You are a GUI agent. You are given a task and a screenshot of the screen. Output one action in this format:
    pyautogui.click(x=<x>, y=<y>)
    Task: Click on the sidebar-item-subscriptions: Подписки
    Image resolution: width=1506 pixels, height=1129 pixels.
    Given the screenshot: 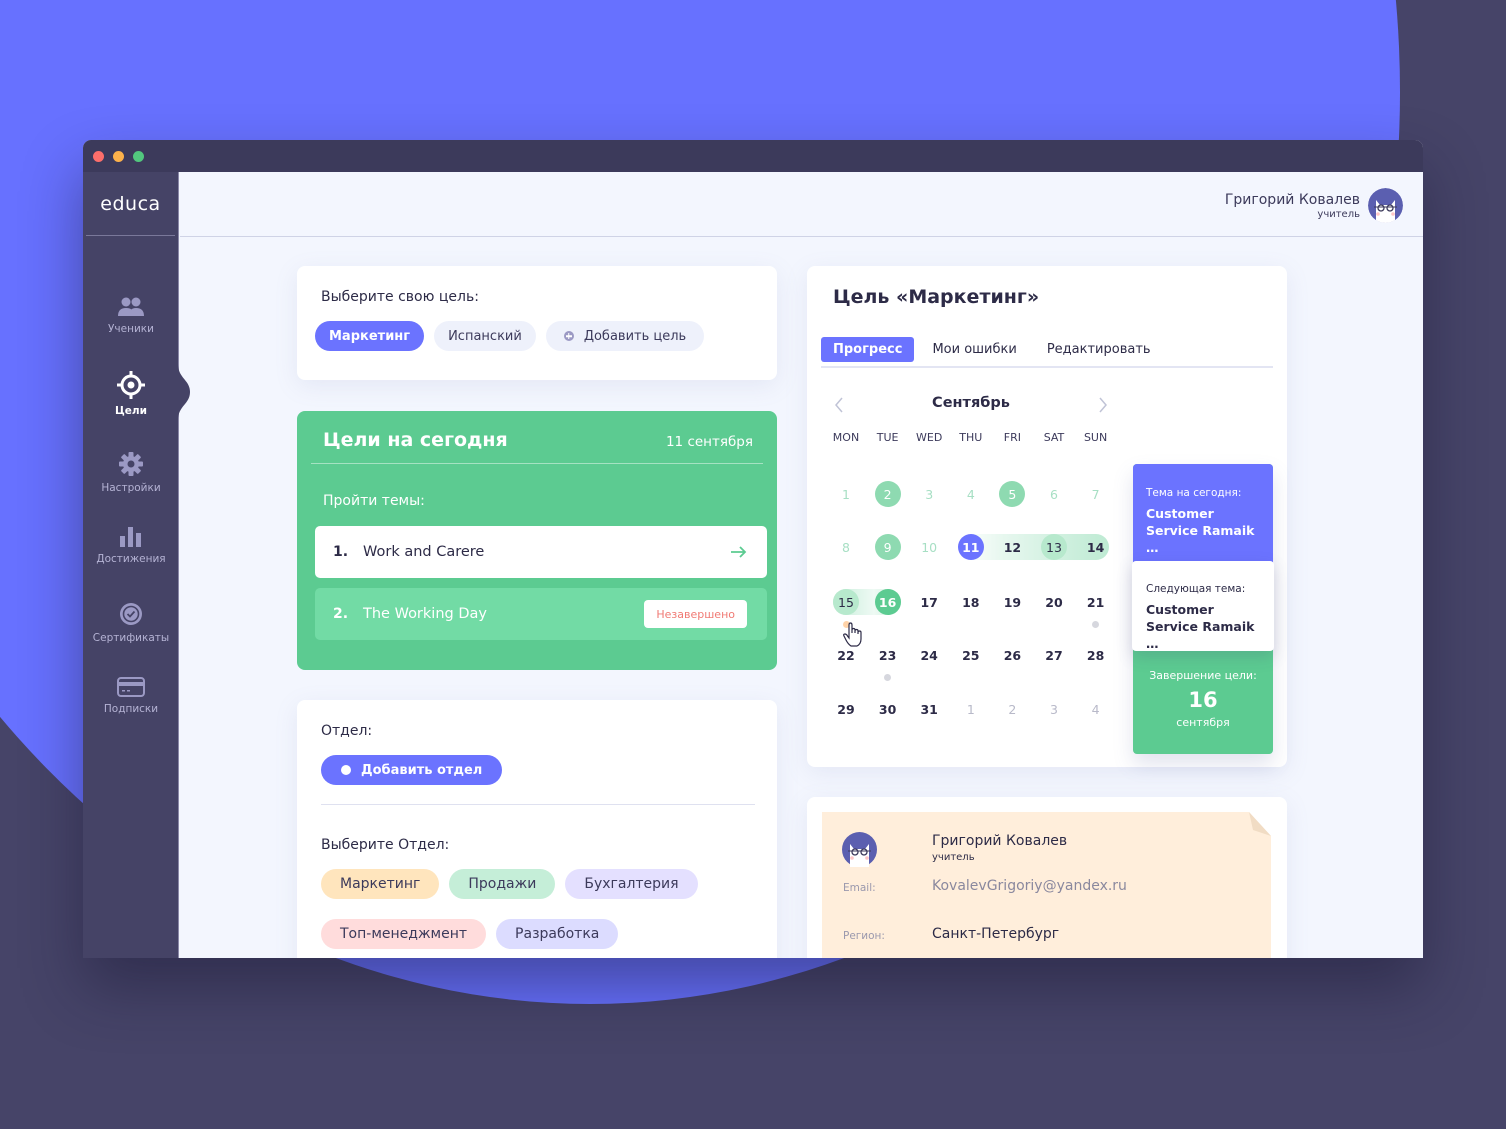 What is the action you would take?
    pyautogui.click(x=131, y=696)
    